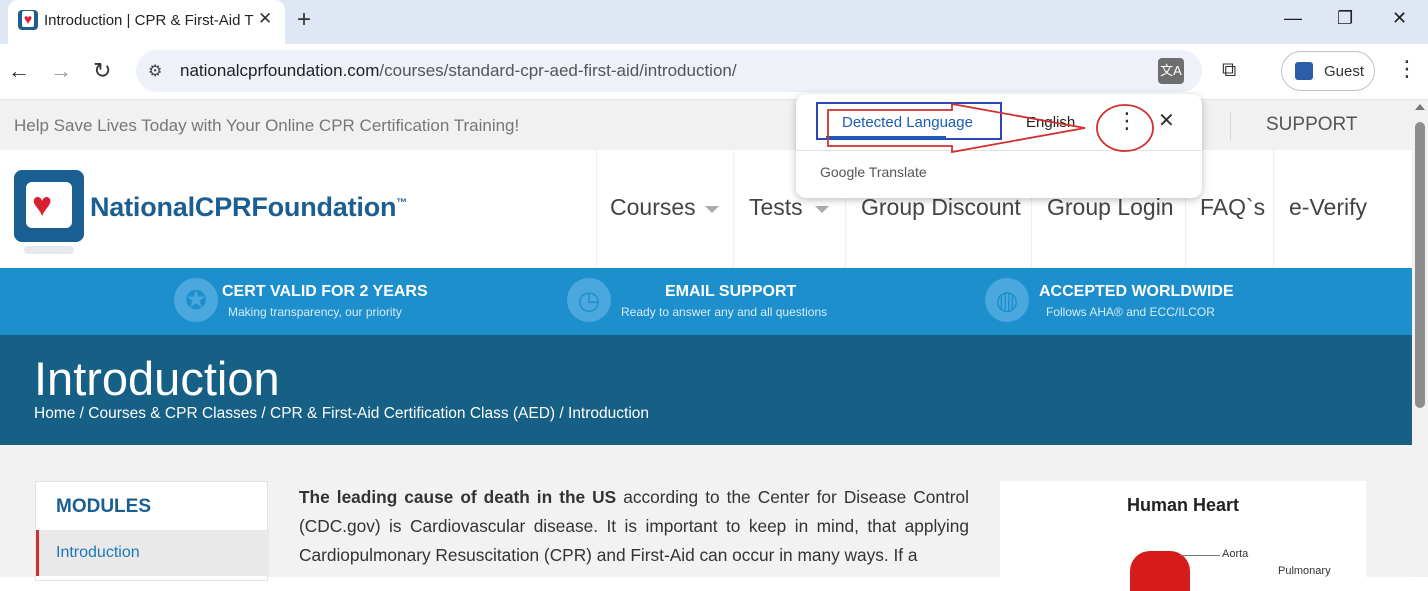  What do you see at coordinates (49, 250) in the screenshot?
I see `logo-shadow` at bounding box center [49, 250].